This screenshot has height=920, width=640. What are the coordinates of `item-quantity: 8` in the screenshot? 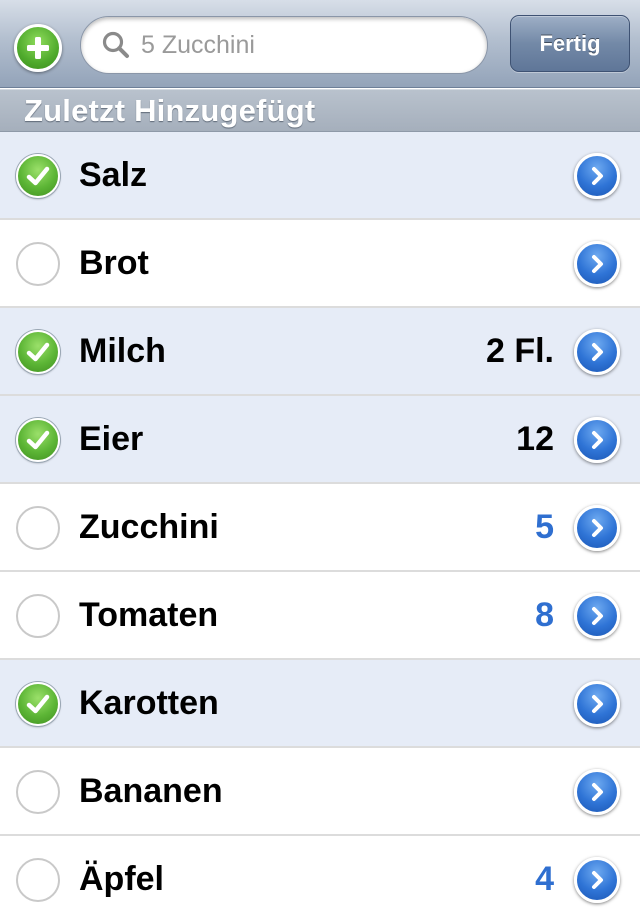 It's located at (544, 615).